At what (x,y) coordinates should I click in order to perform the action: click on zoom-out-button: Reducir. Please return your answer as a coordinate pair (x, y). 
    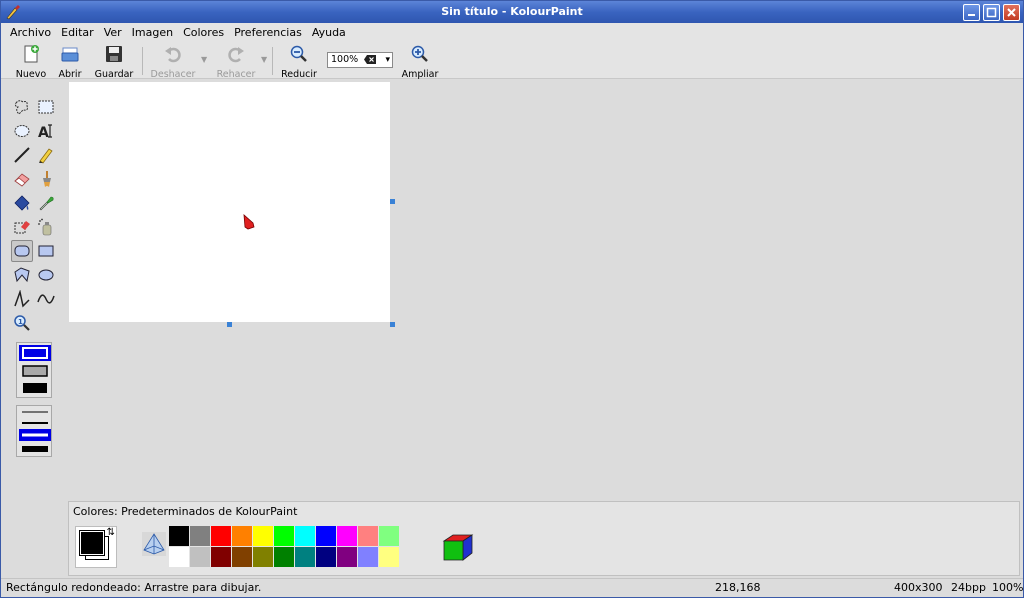
    Looking at the image, I should click on (299, 62).